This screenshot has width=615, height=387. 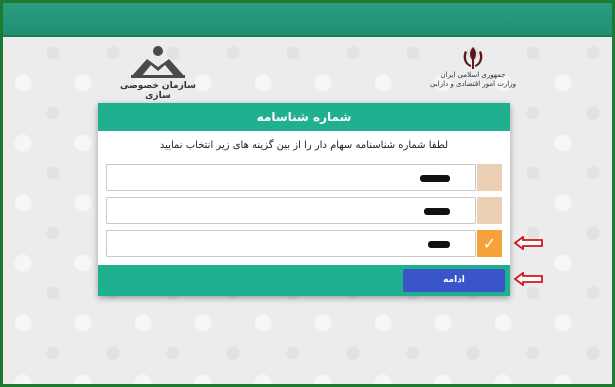 I want to click on privatization-org-logo: سازمان خصوصی سازی, so click(x=158, y=73).